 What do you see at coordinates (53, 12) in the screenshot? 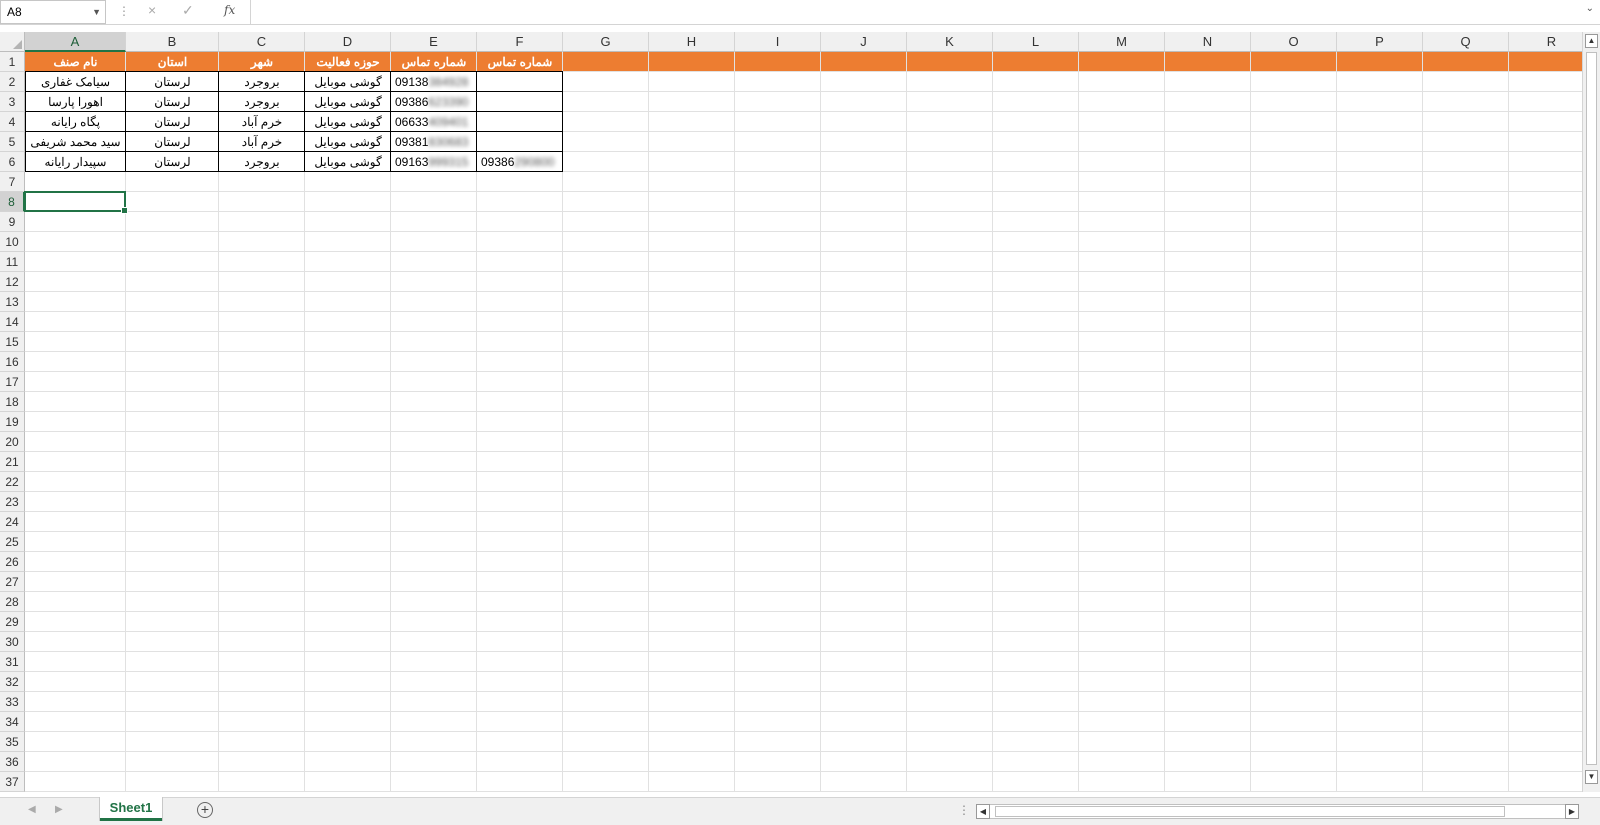
I see `name-box: A8 ▼` at bounding box center [53, 12].